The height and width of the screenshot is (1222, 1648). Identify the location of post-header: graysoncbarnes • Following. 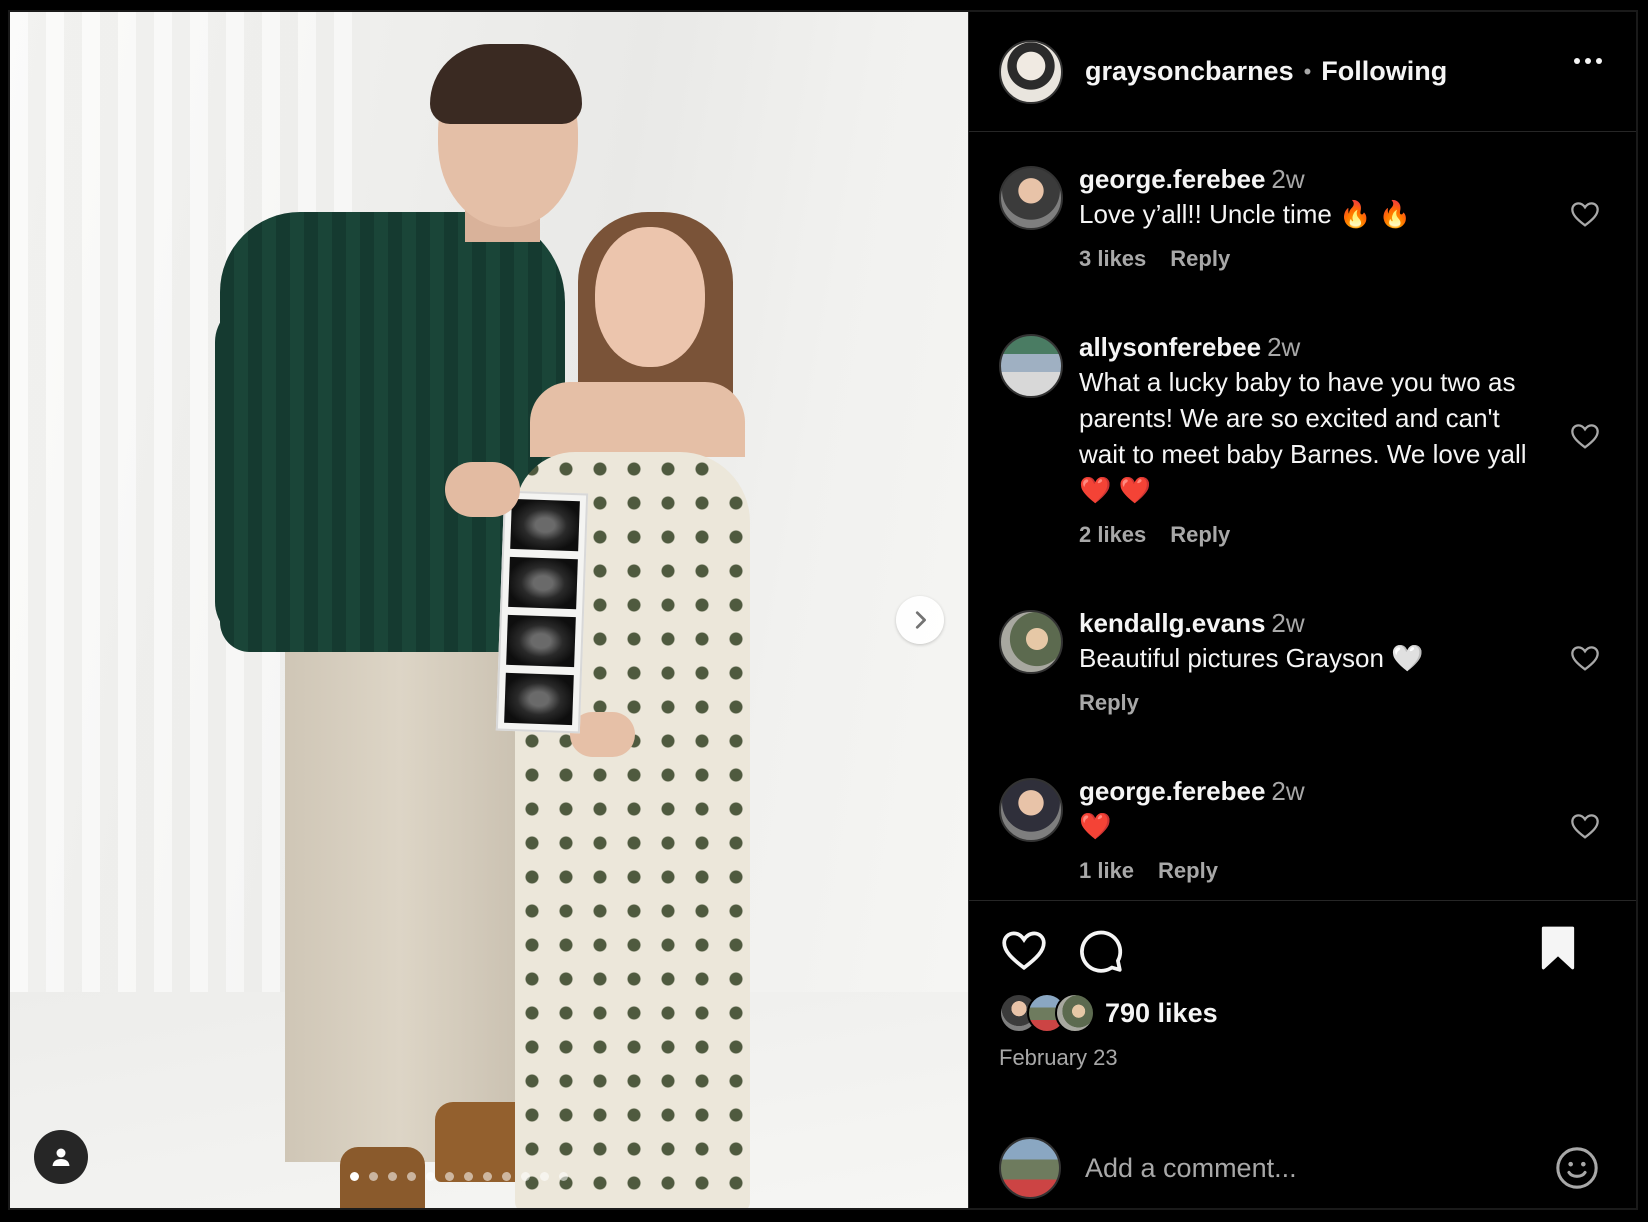
(1302, 72).